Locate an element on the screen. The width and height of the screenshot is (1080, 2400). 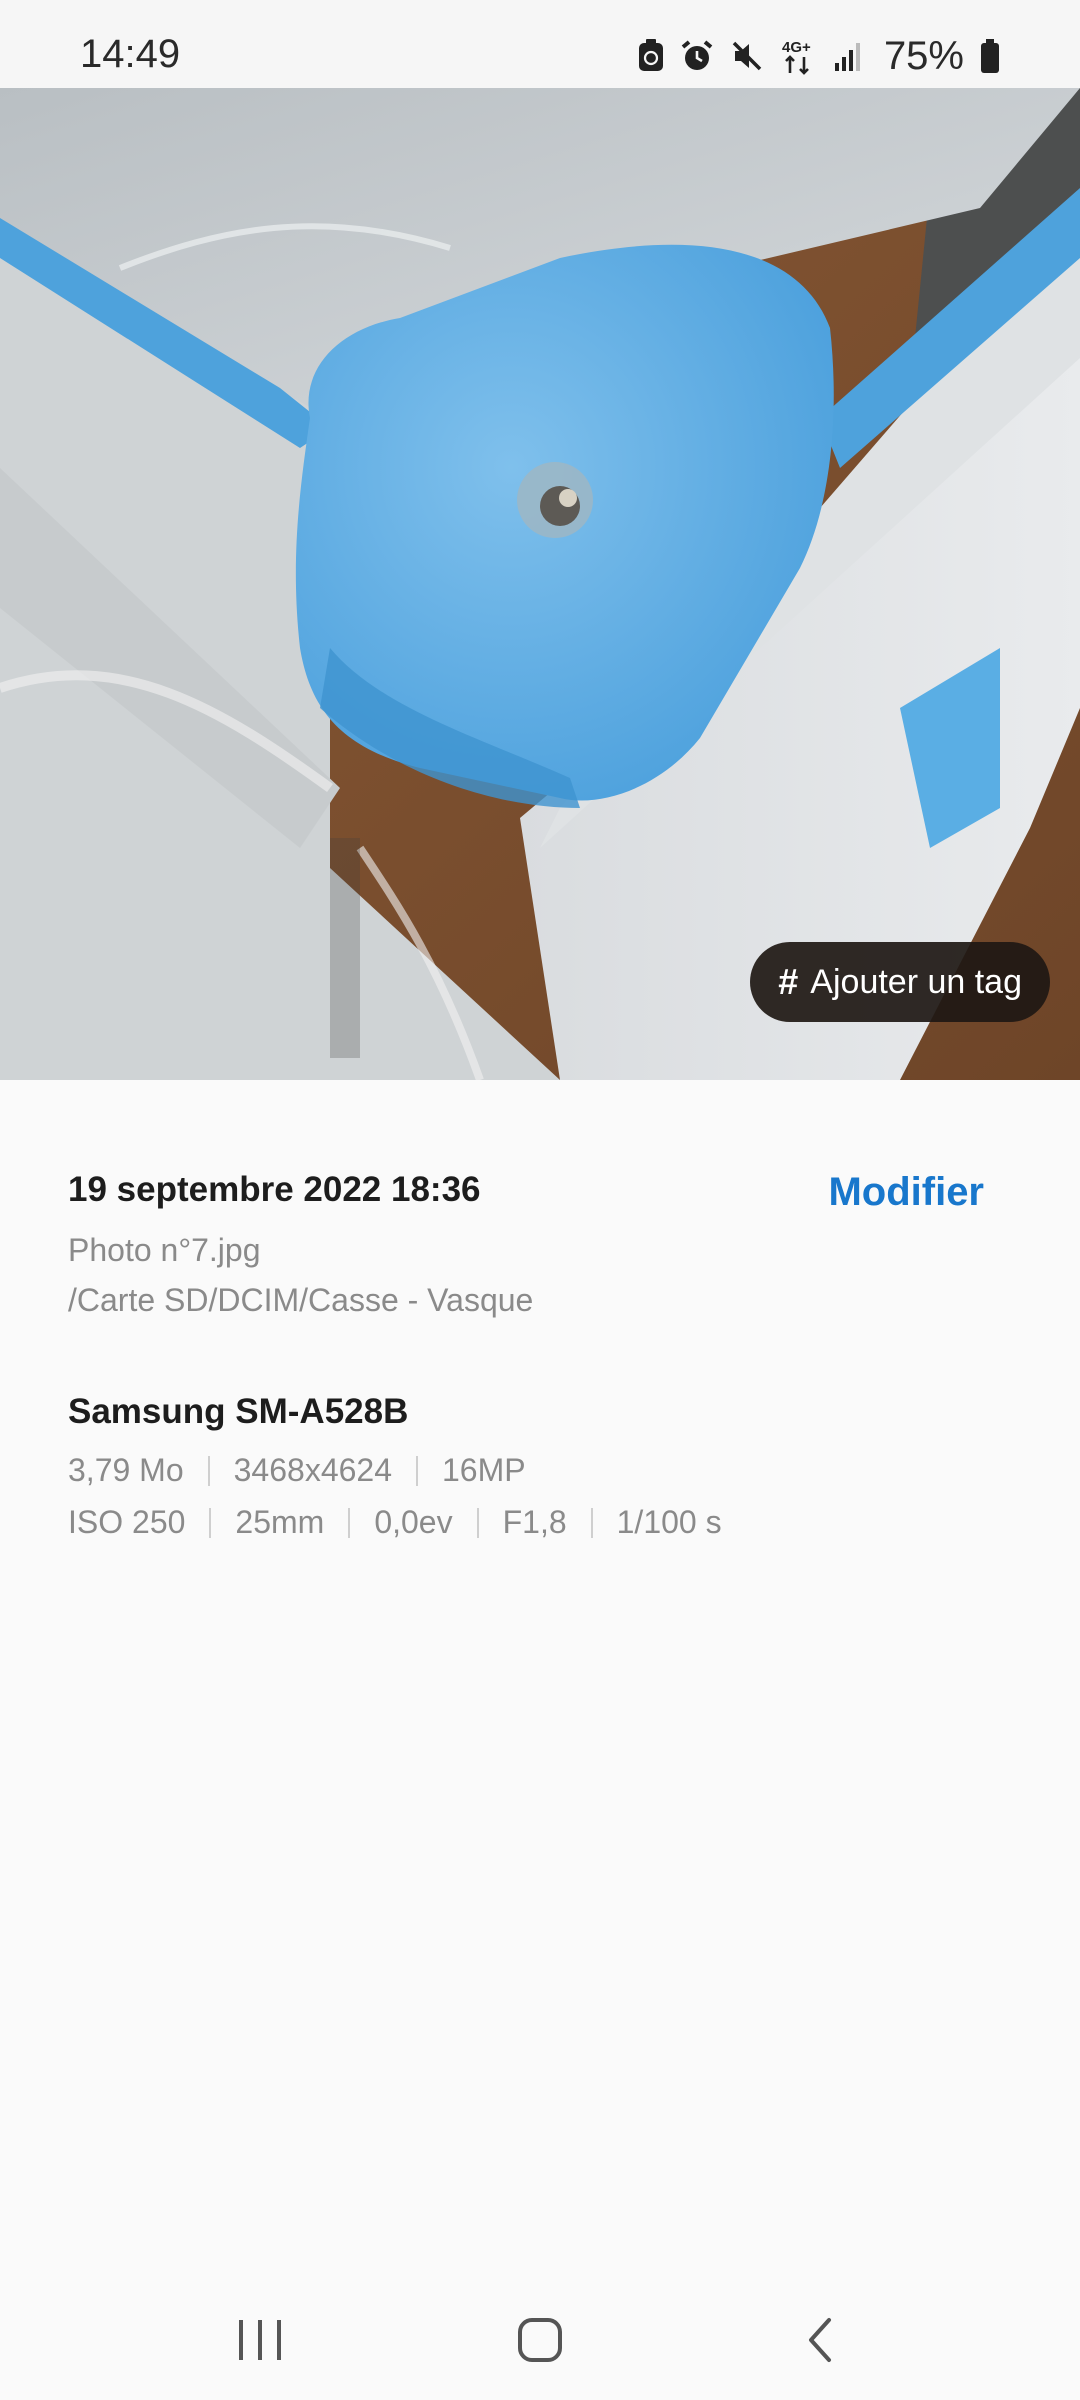
navigation-bar is located at coordinates (540, 2340).